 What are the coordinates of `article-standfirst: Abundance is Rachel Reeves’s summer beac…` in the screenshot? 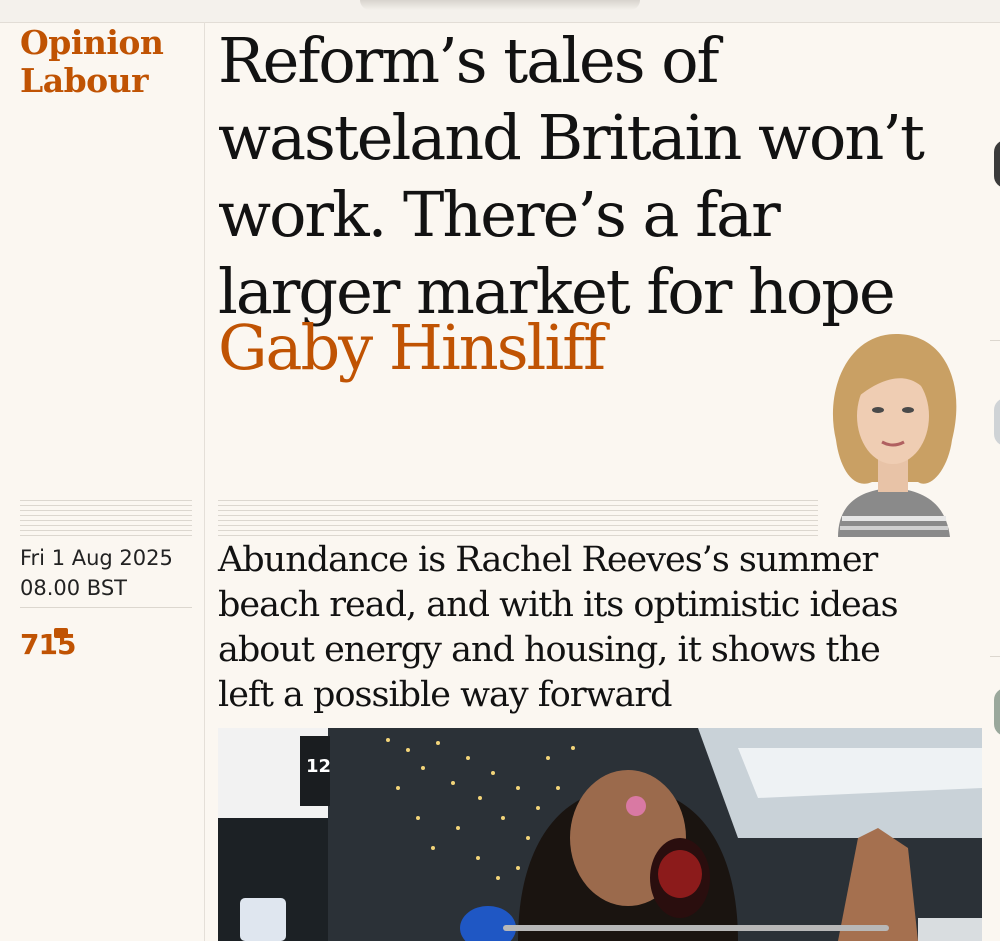 It's located at (558, 627).